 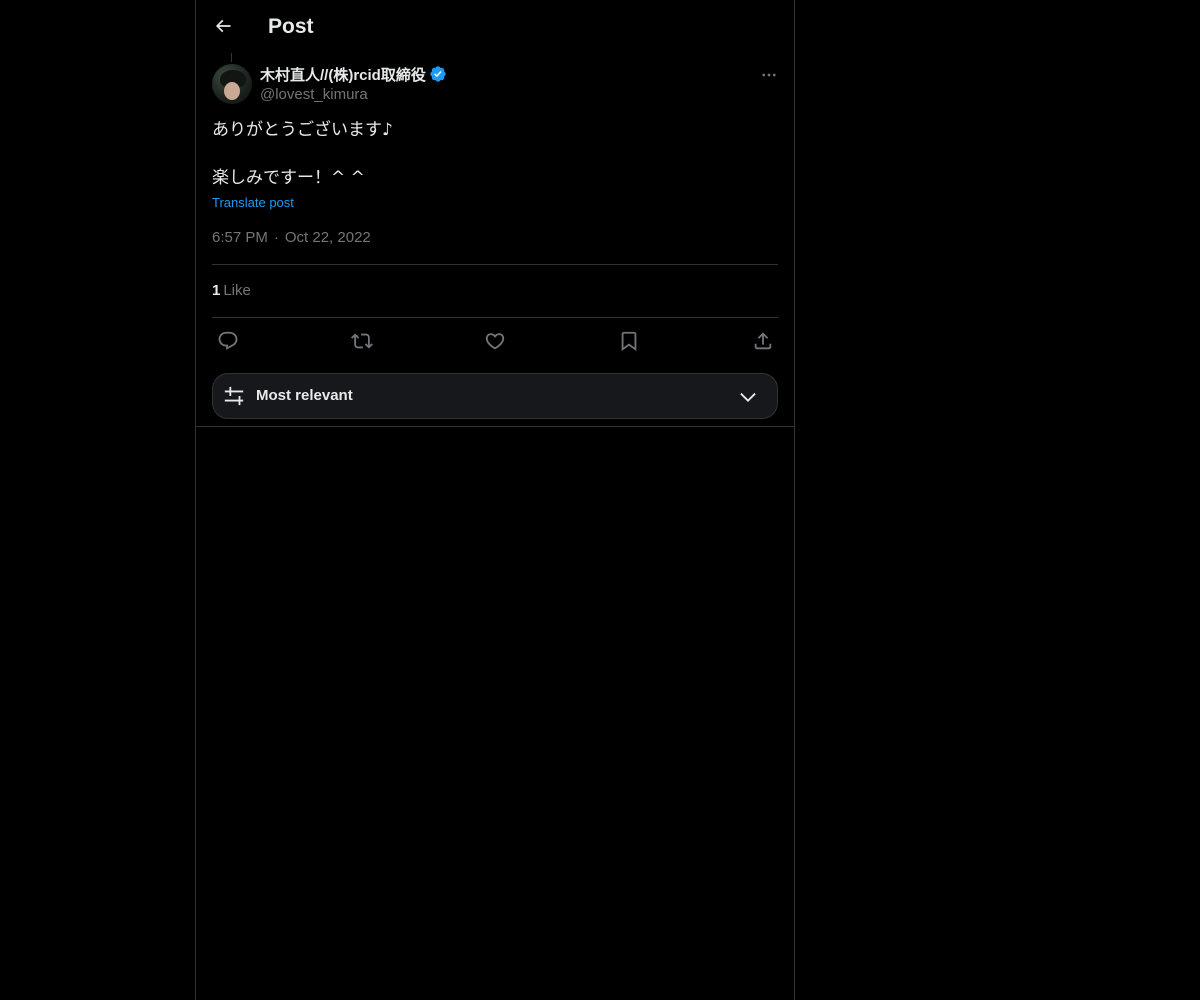 I want to click on page-title: Post, so click(x=291, y=26).